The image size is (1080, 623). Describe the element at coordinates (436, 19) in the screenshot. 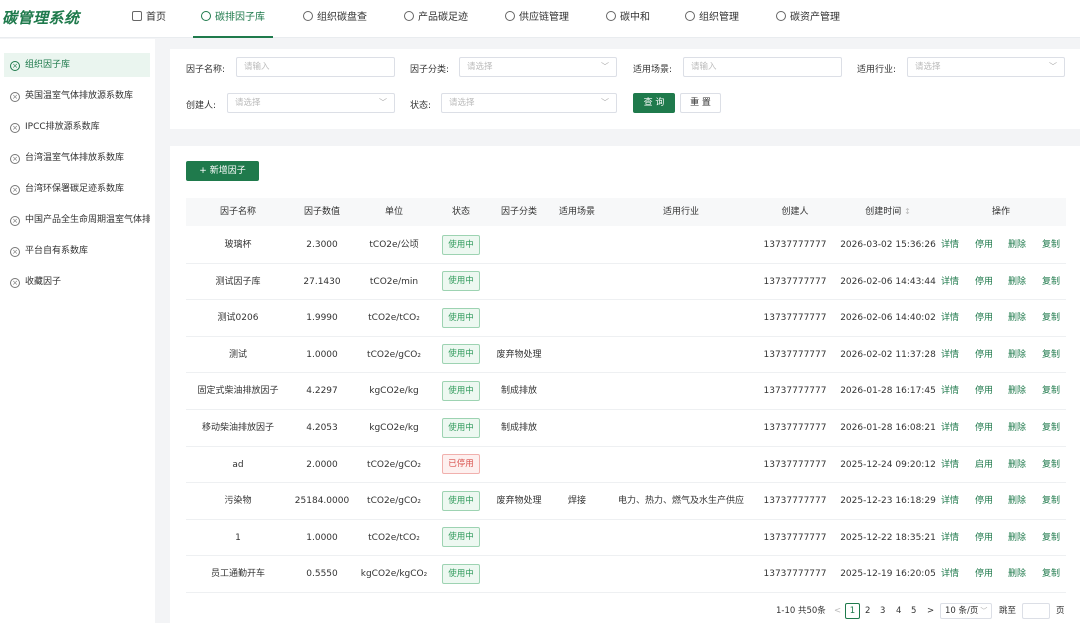

I see `nav-product-footprint: 产品碳足迹` at that location.